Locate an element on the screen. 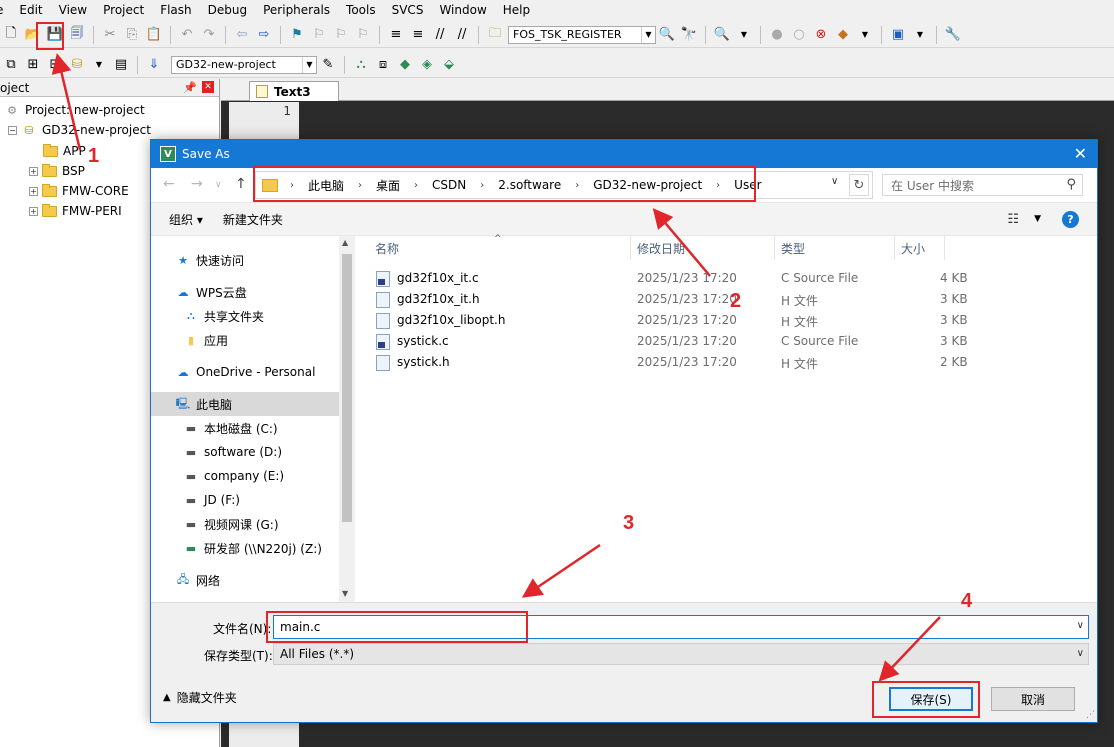  nav-item: 🖧 网络 is located at coordinates (245, 580).